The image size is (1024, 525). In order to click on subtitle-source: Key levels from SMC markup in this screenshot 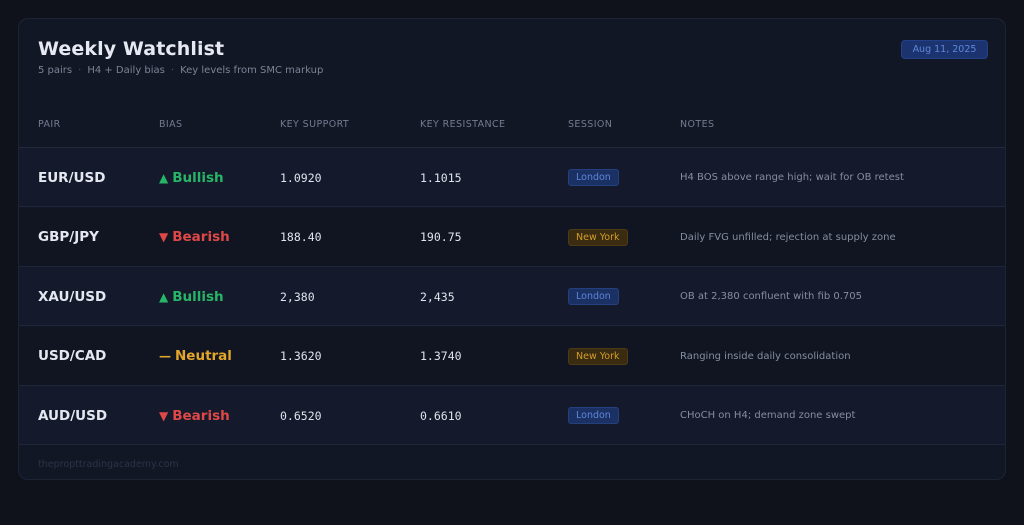, I will do `click(252, 70)`.